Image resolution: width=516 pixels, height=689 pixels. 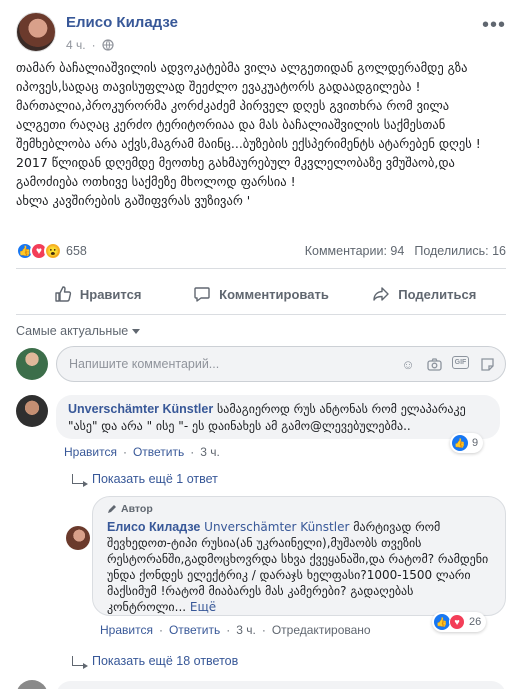 What do you see at coordinates (156, 181) in the screenshot?
I see `post-text-line: გამოძიება ოთხივე საქმეზე მხოლოდ ფარსია !` at bounding box center [156, 181].